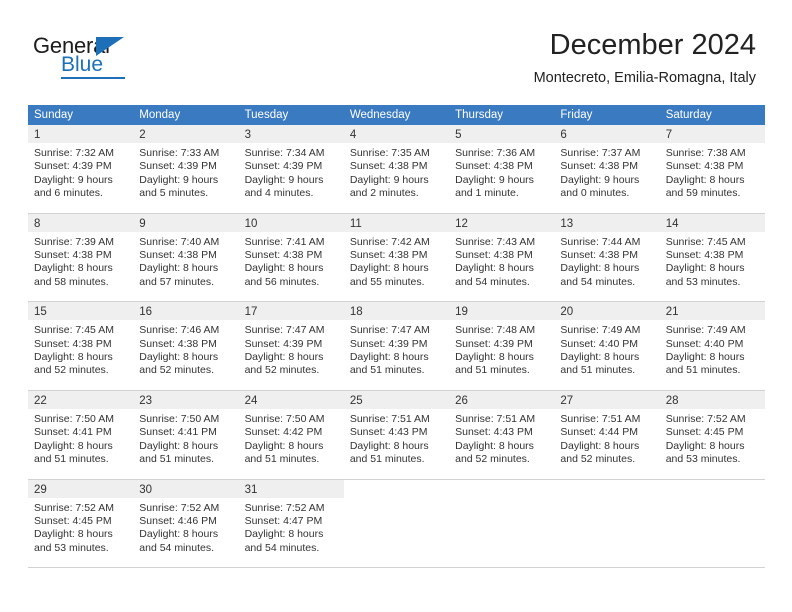  I want to click on day-number: 9, so click(142, 223).